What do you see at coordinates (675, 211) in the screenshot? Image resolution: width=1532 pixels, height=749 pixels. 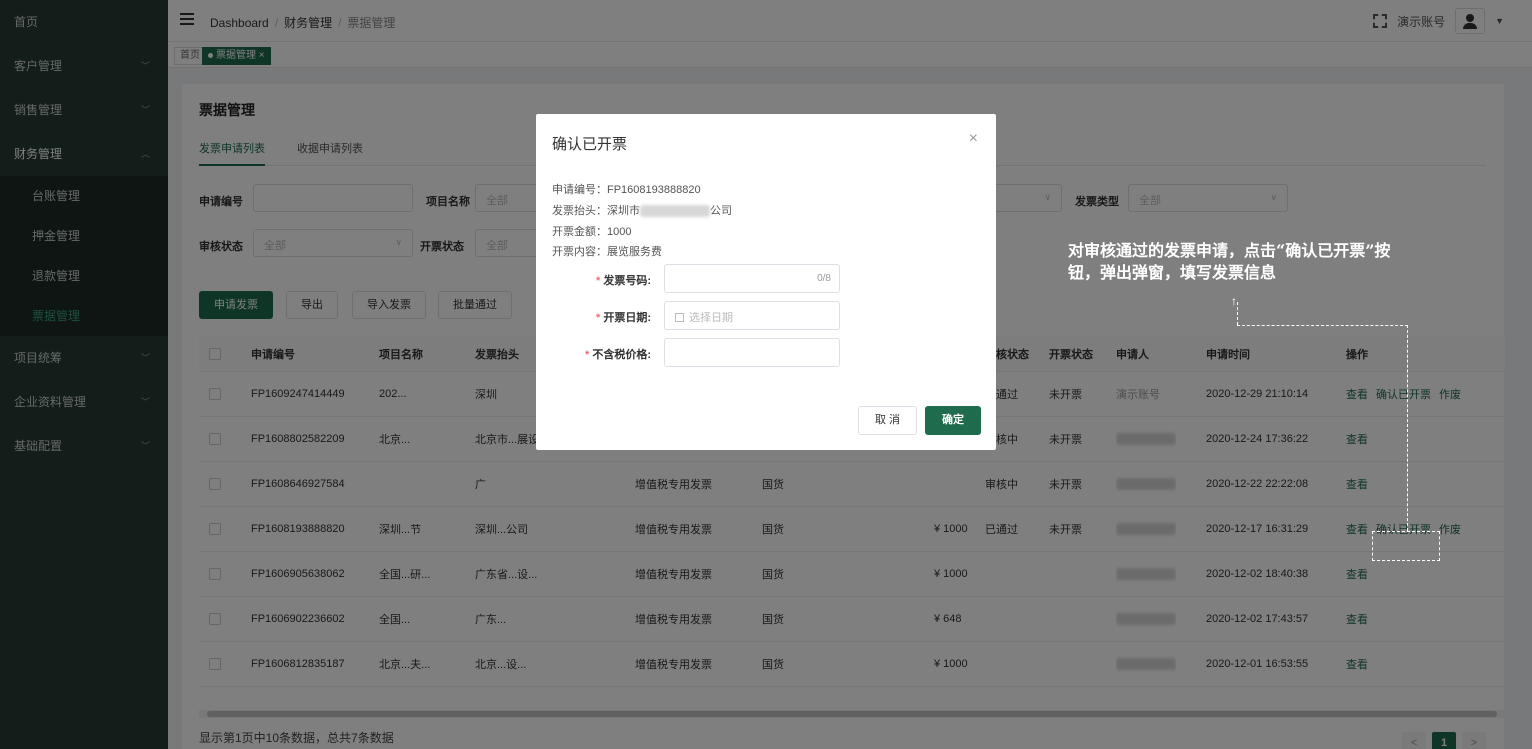 I see `redacted-text` at bounding box center [675, 211].